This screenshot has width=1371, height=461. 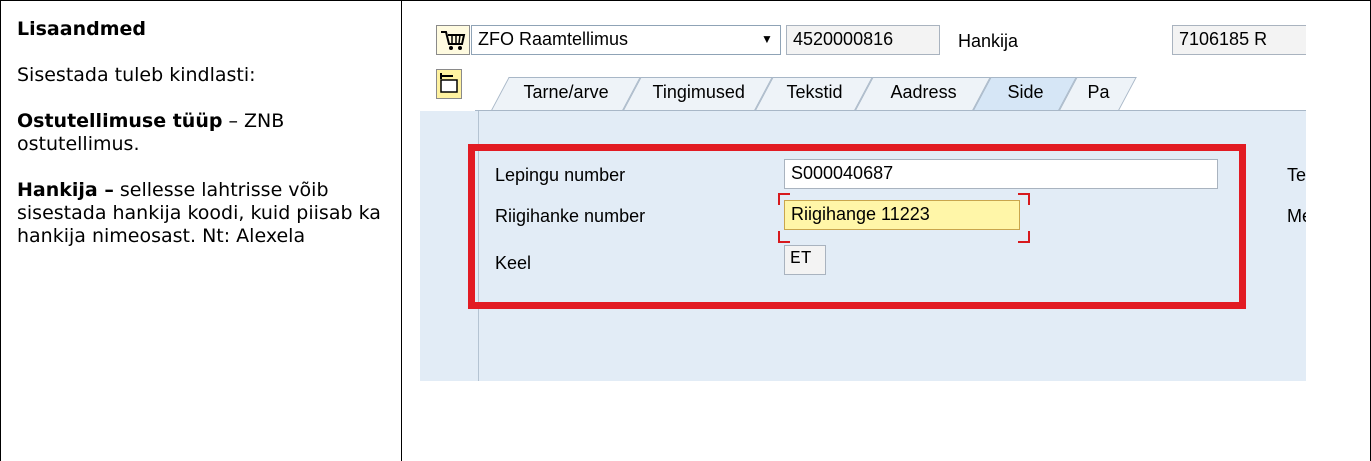 I want to click on right-field-label: Te, so click(x=1296, y=175).